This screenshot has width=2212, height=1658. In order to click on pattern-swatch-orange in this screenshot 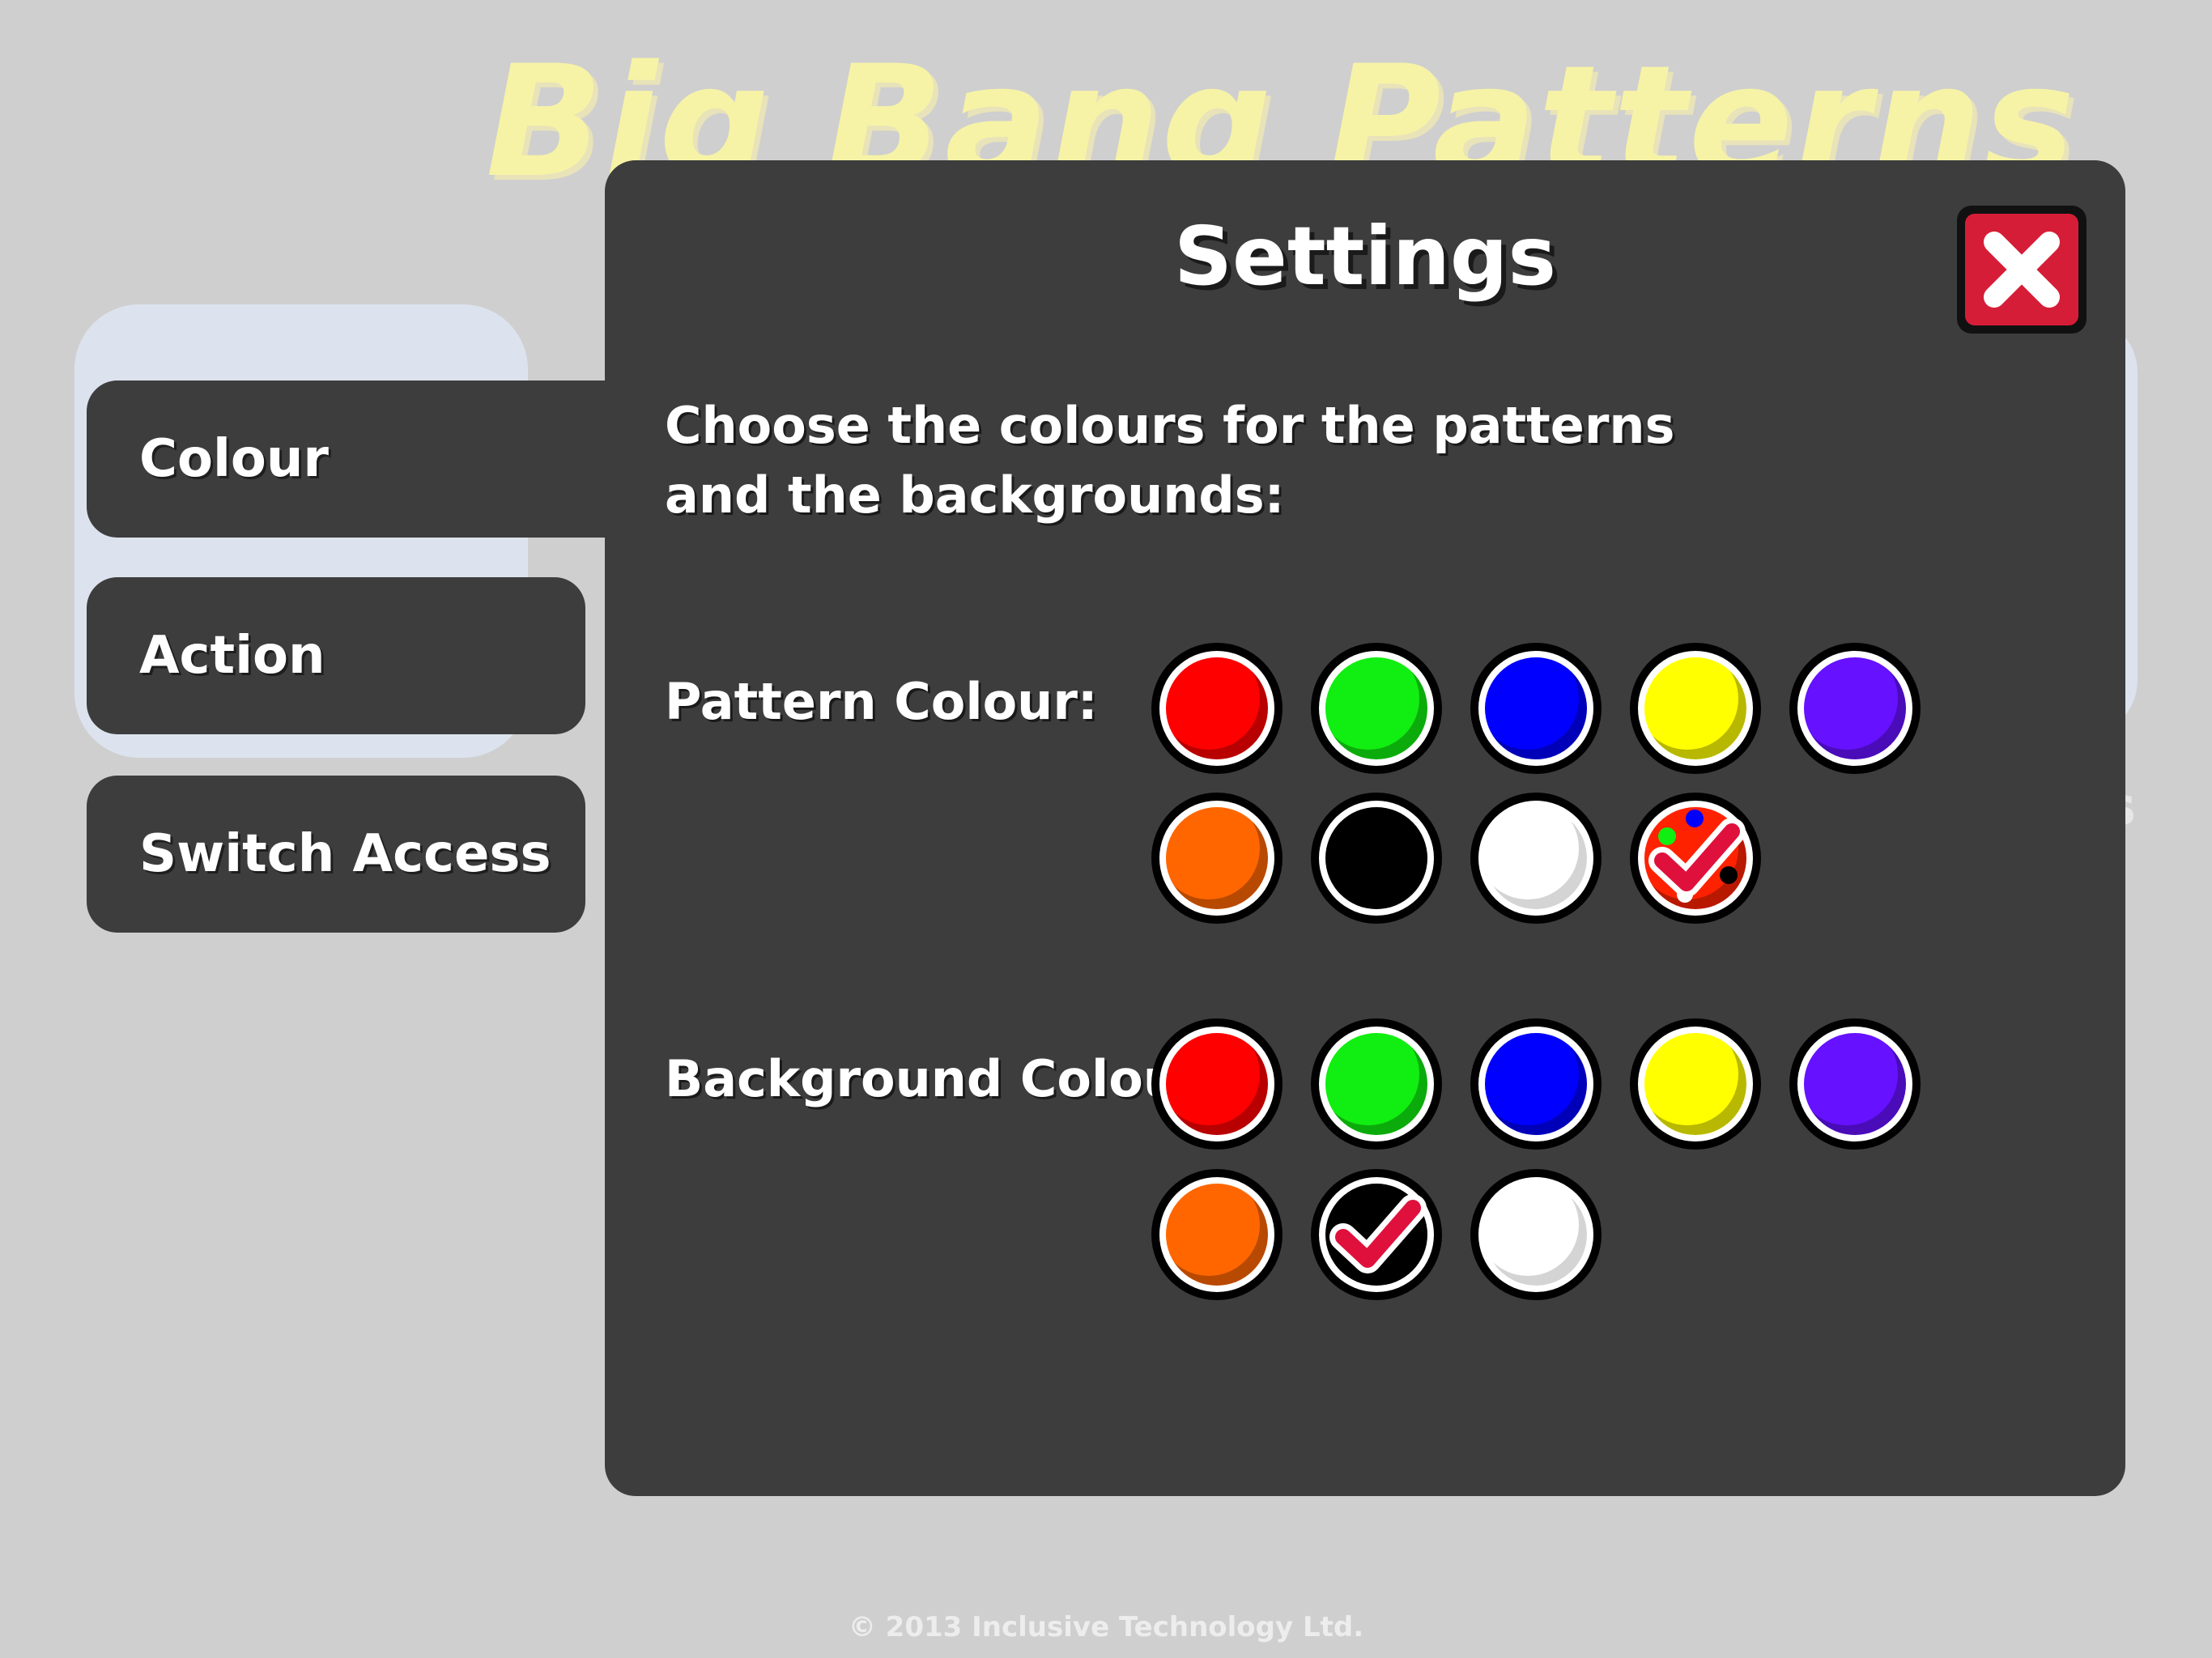, I will do `click(1217, 858)`.